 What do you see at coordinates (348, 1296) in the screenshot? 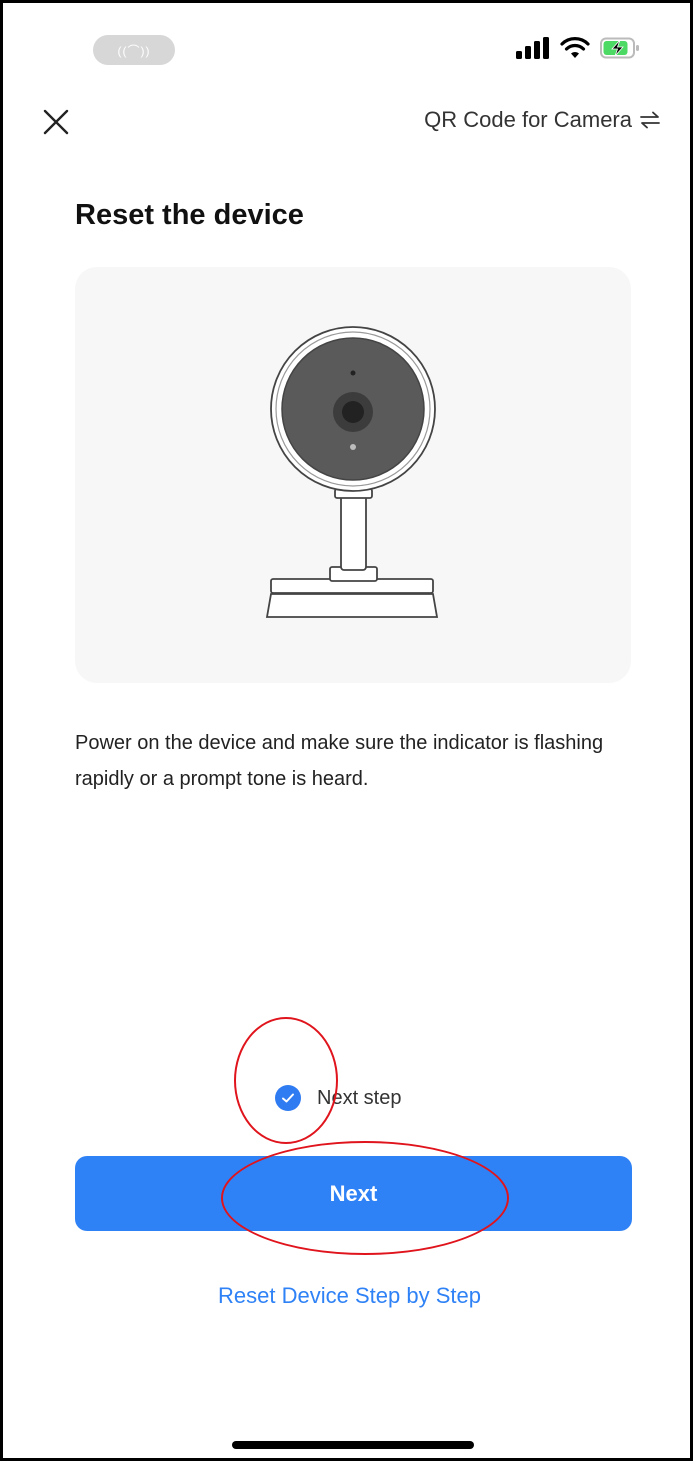
I see `reset-device-step-by-step-link: Reset Device Step by Step` at bounding box center [348, 1296].